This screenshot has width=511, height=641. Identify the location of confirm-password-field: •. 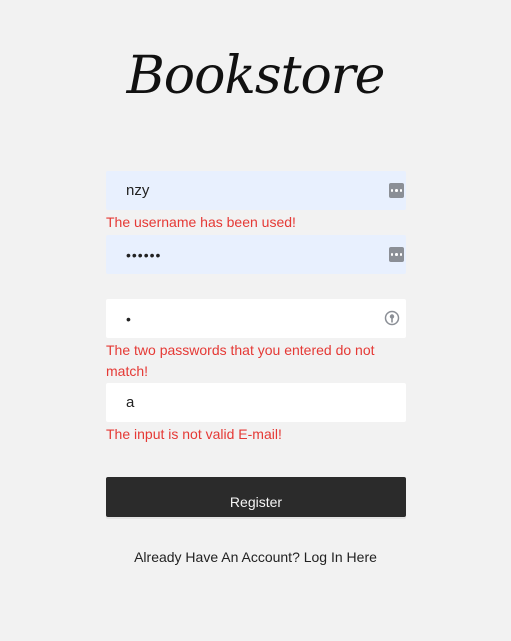
(256, 318).